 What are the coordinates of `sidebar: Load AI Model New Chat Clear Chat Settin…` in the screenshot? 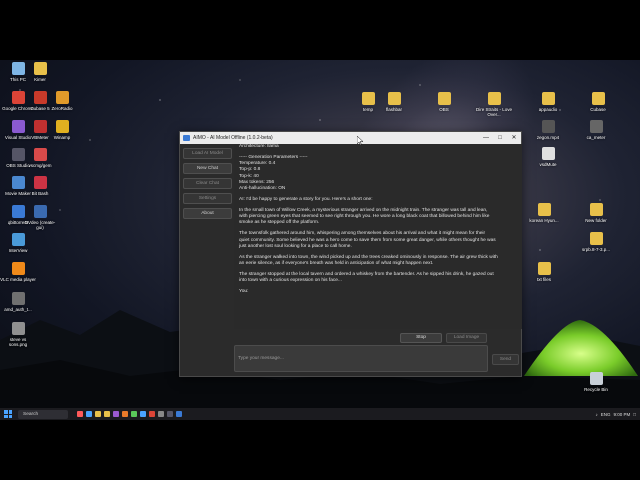 It's located at (207, 260).